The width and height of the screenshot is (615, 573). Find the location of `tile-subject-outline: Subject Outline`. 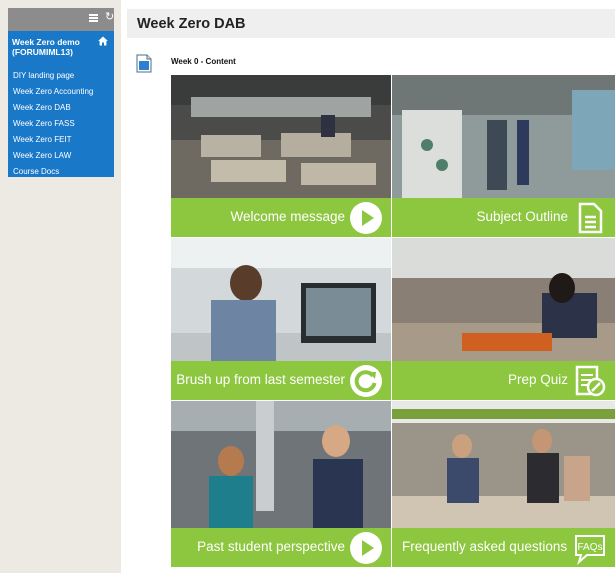

tile-subject-outline: Subject Outline is located at coordinates (503, 156).